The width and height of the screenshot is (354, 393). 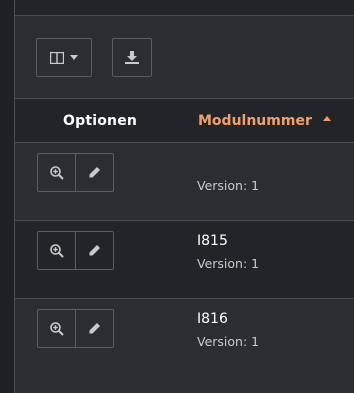 I want to click on caret-down-icon, so click(x=74, y=57).